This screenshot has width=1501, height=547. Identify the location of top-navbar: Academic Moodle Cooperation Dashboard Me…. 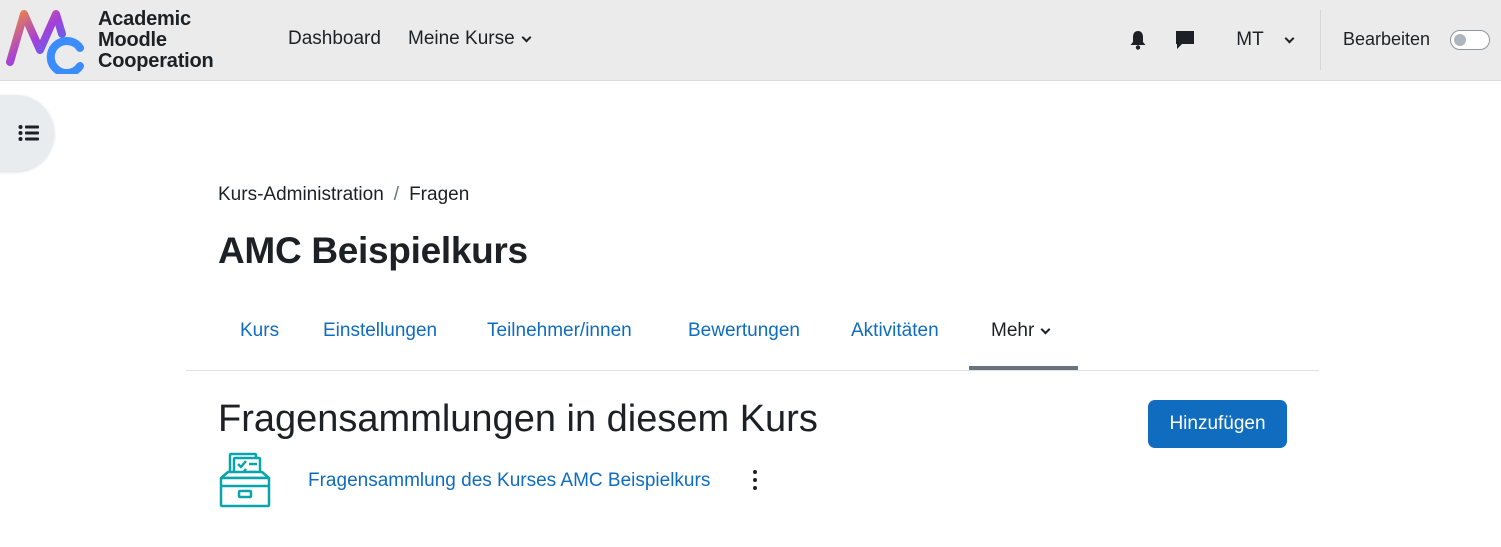
(750, 40).